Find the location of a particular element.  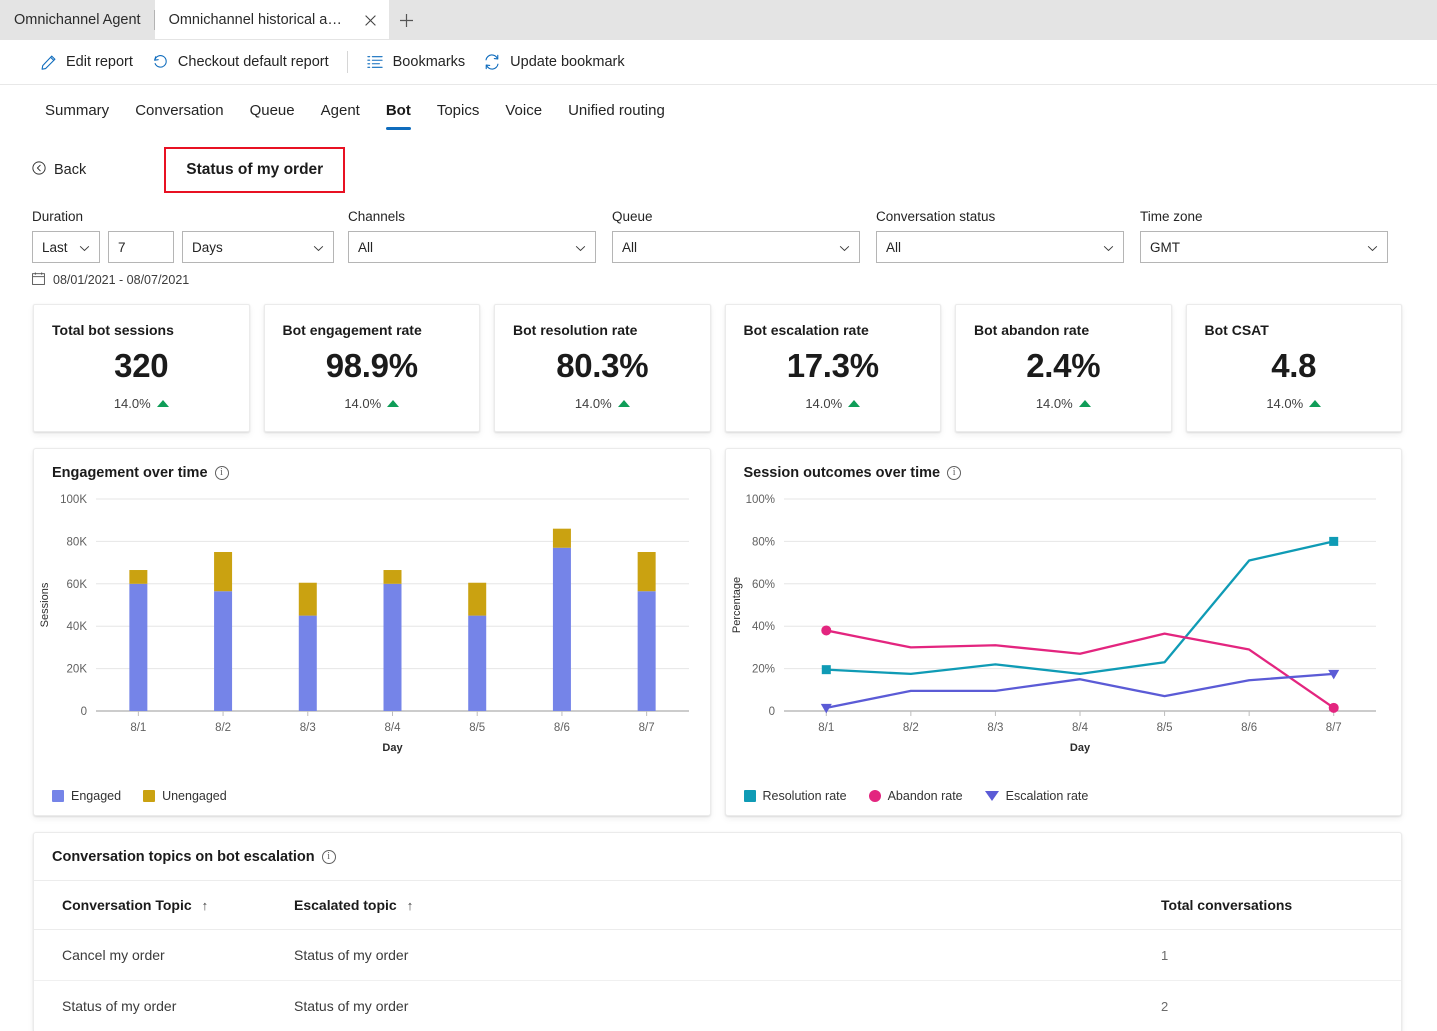

legend-item-engaged: Engaged is located at coordinates (86, 796).